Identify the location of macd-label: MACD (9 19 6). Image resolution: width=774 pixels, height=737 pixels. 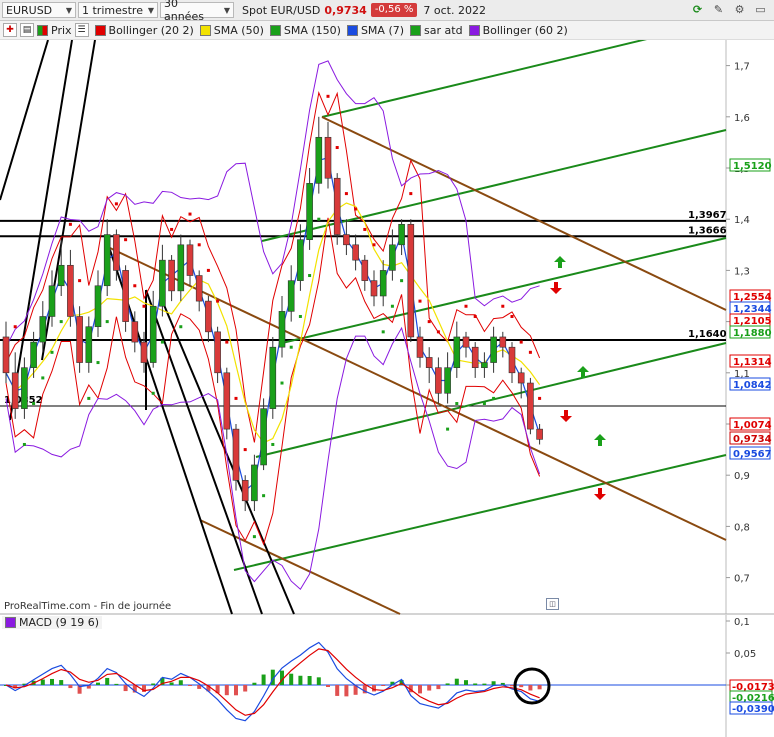
(59, 622).